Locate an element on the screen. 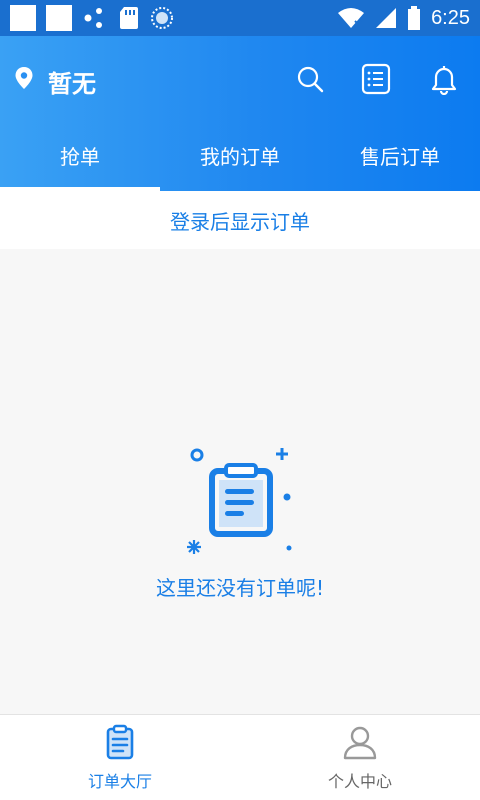 This screenshot has width=480, height=800. login-hint-text: 登录后显示订单 is located at coordinates (240, 221).